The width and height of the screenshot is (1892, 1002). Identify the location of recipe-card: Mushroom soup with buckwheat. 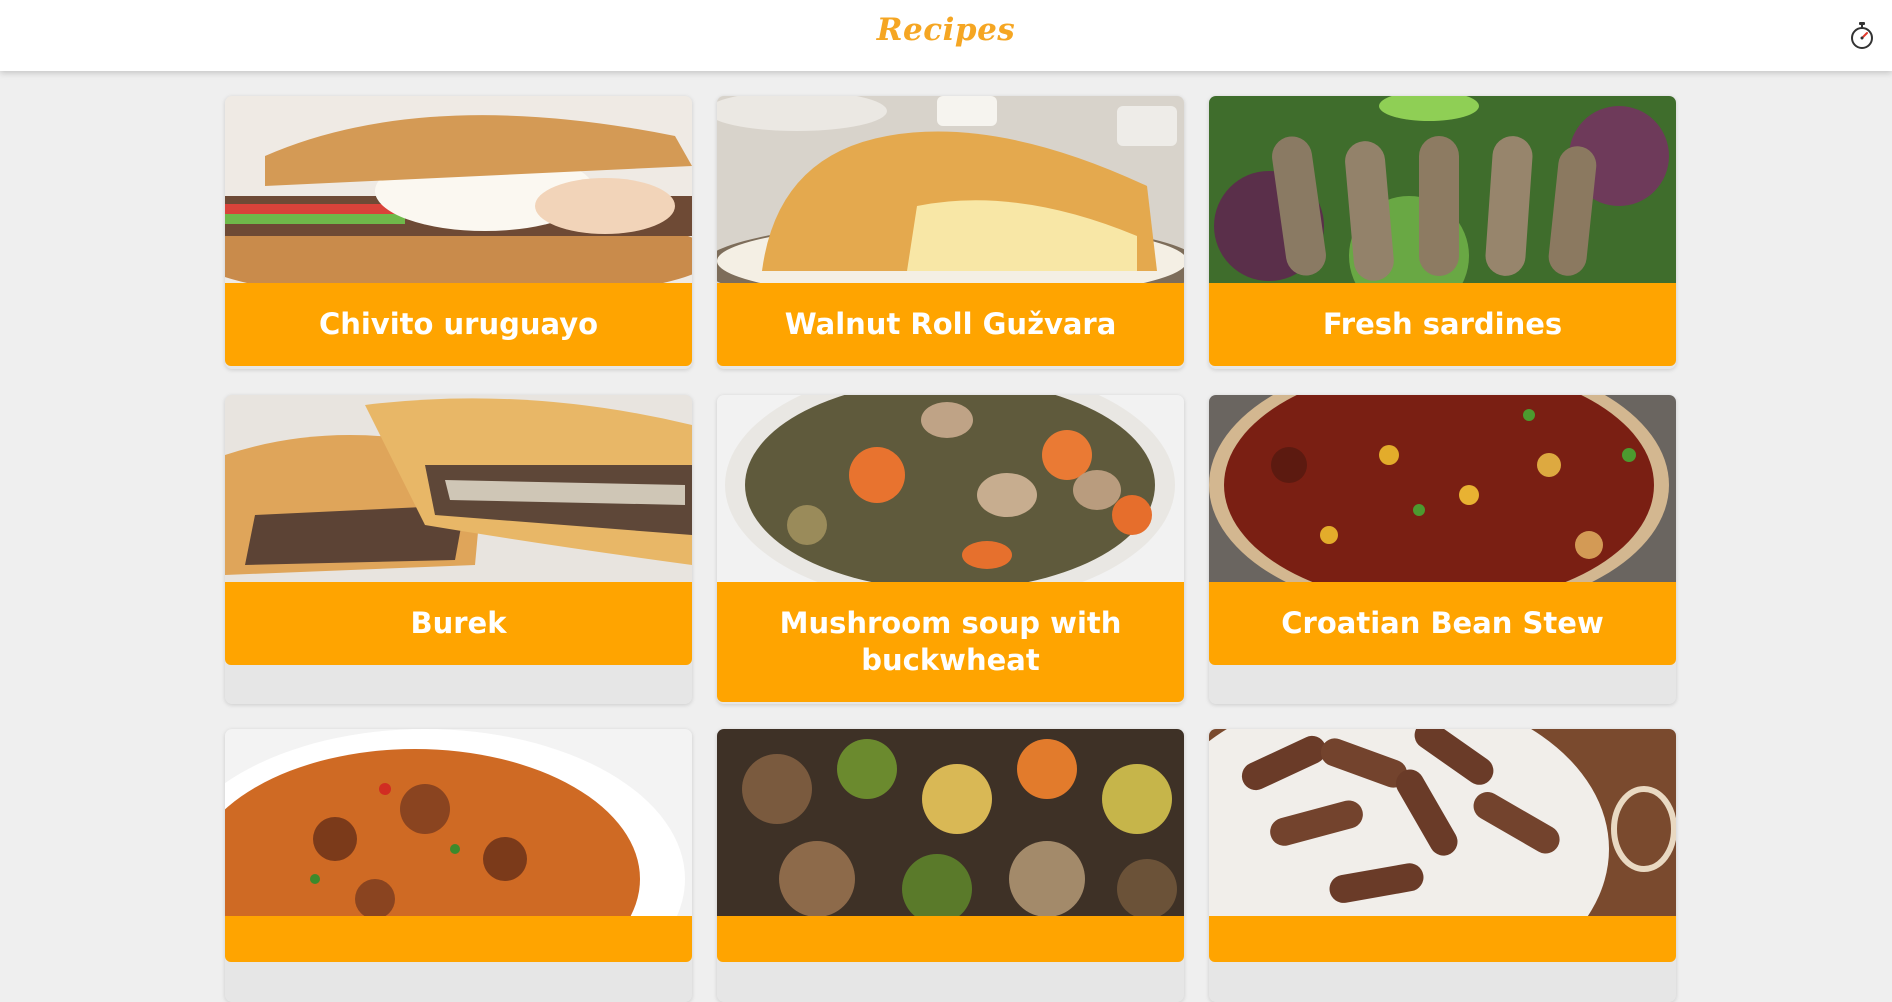
(950, 549).